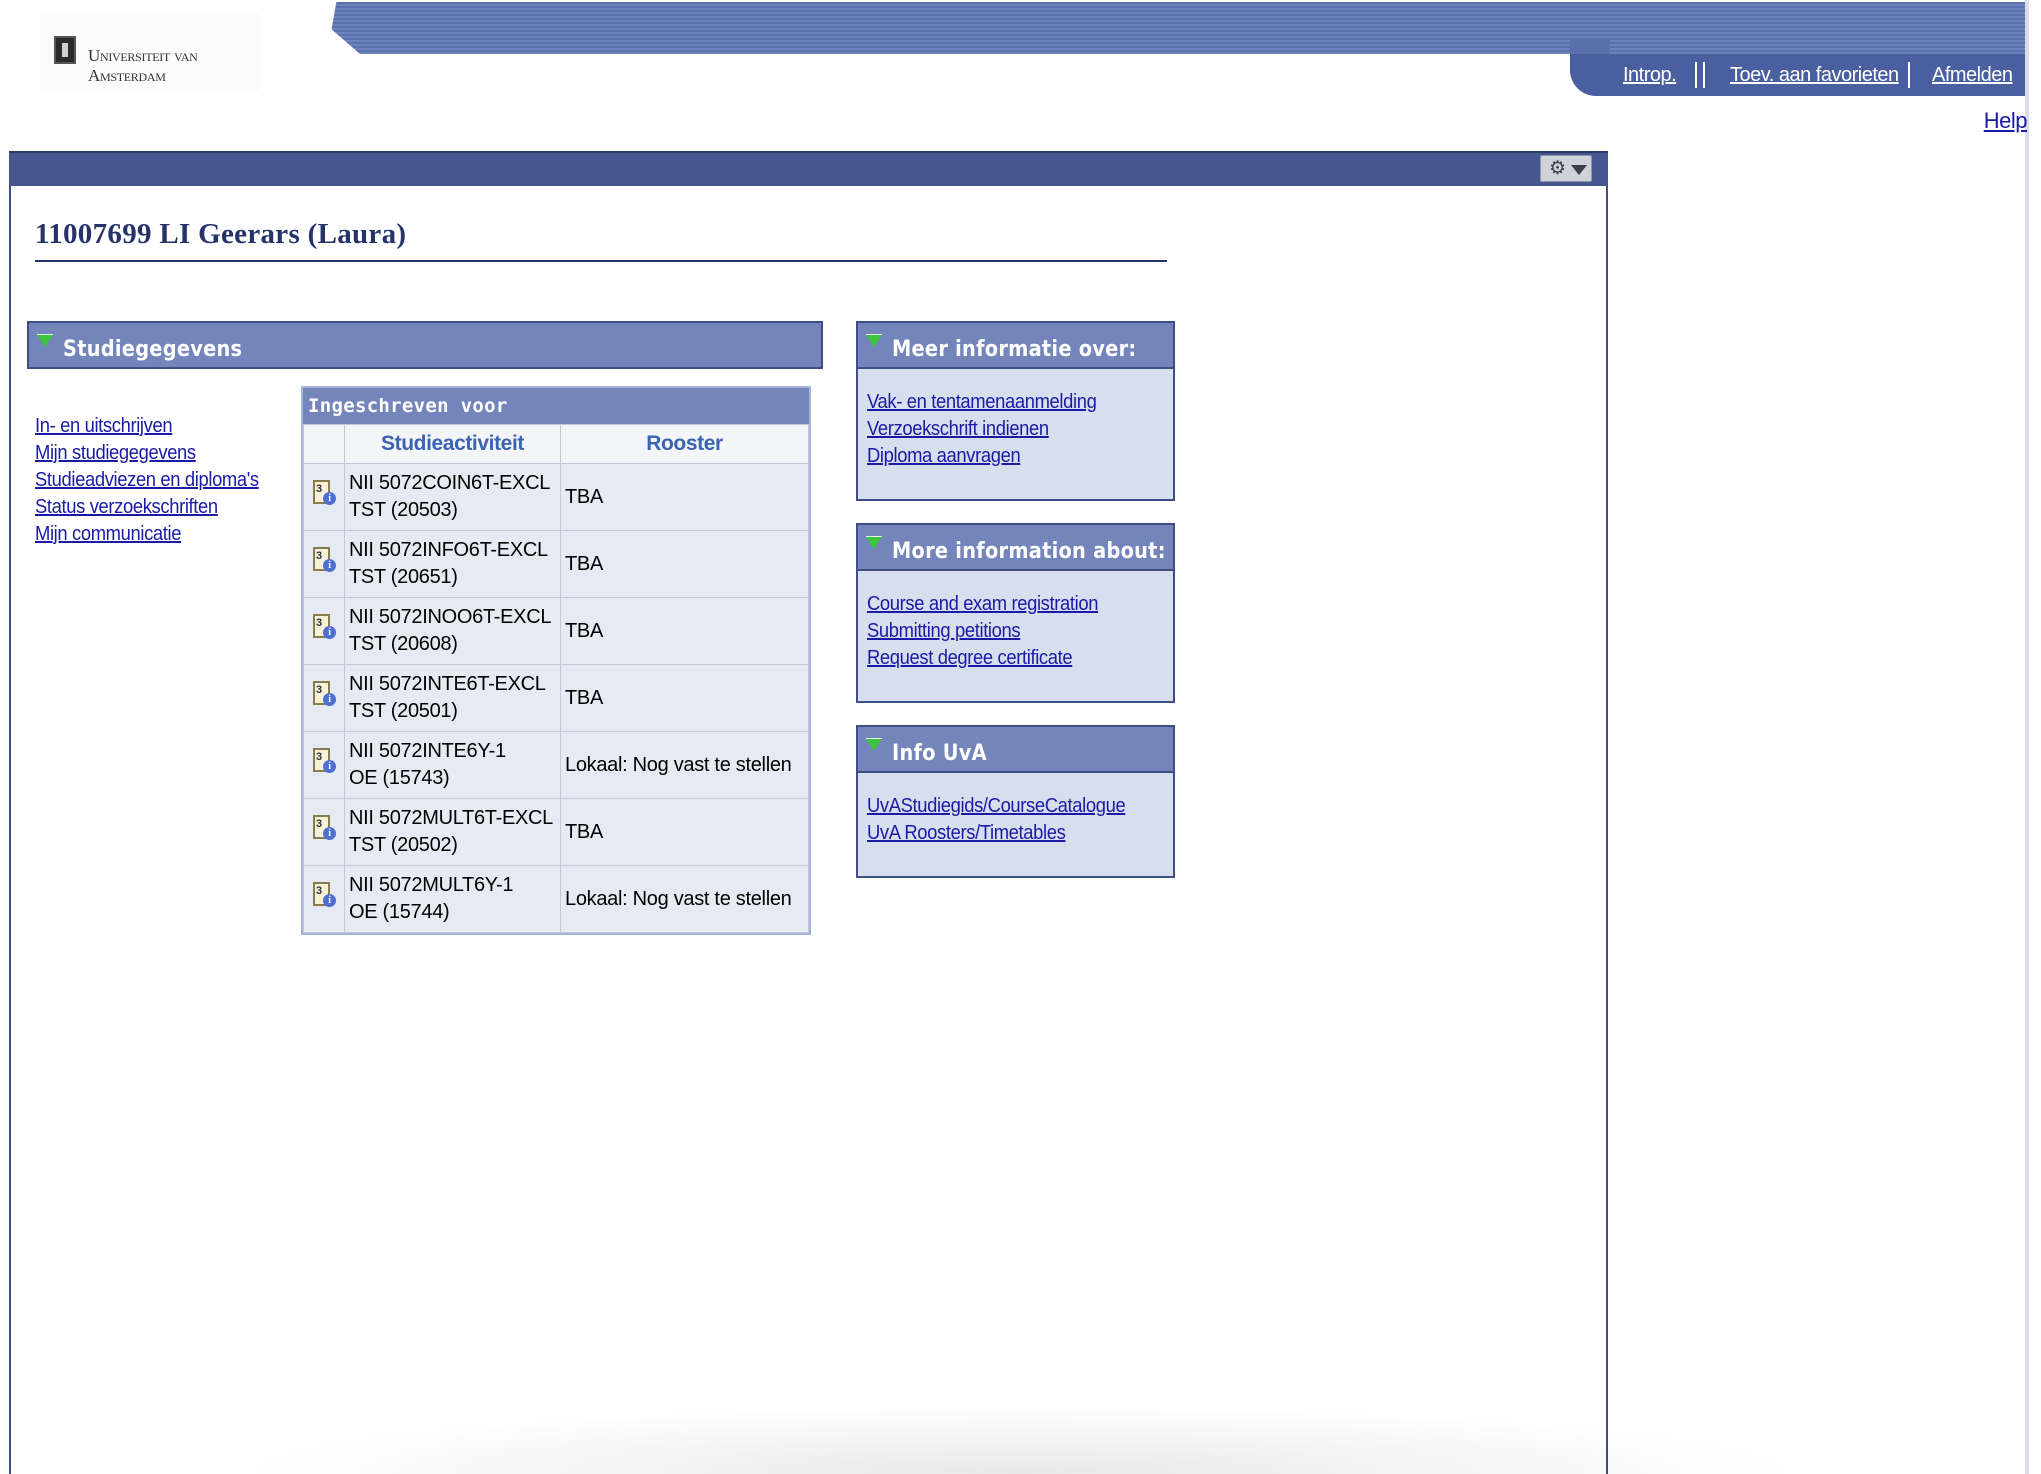 The width and height of the screenshot is (2041, 1474). Describe the element at coordinates (1972, 75) in the screenshot. I see `nav-logout-link: Afmelden` at that location.